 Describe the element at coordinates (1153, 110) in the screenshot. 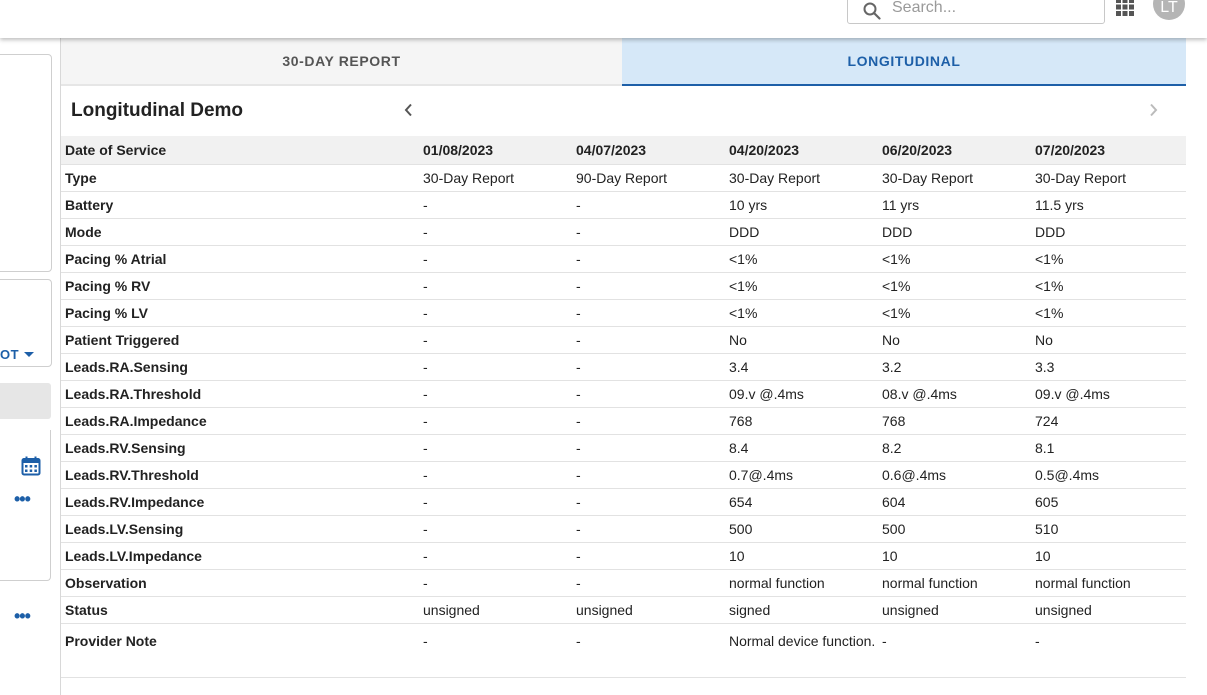

I see `chevron-right-icon` at that location.